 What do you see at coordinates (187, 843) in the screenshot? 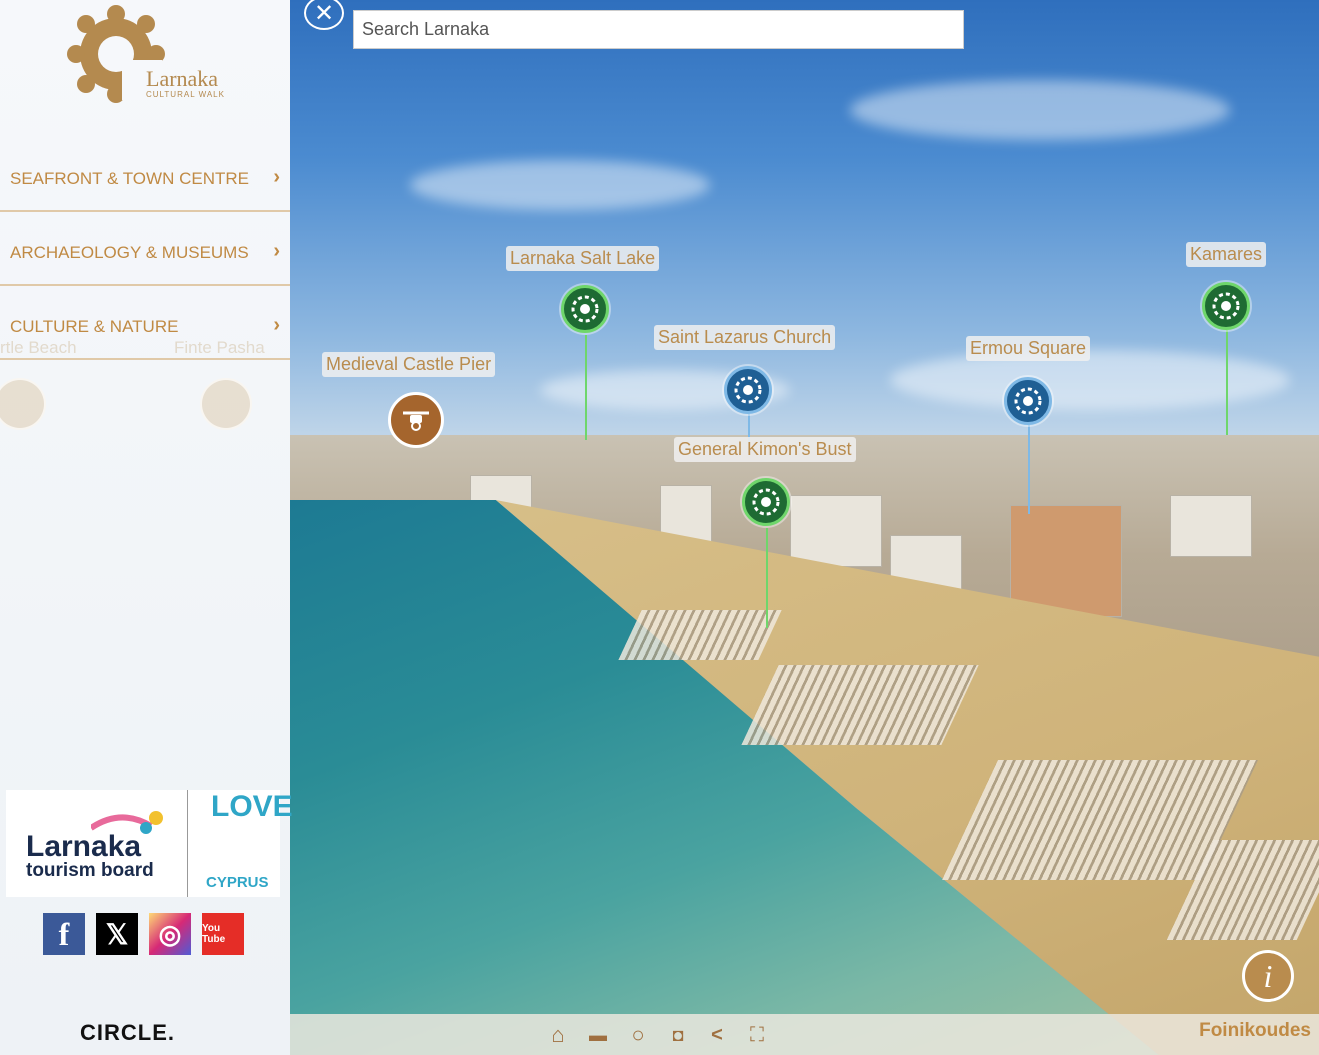
I see `divider` at bounding box center [187, 843].